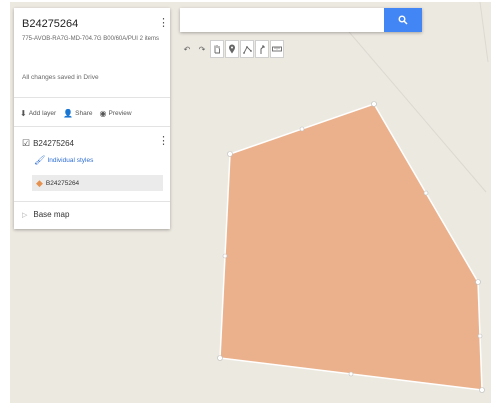 The height and width of the screenshot is (405, 493). I want to click on layer-options-icon: ⋮, so click(163, 141).